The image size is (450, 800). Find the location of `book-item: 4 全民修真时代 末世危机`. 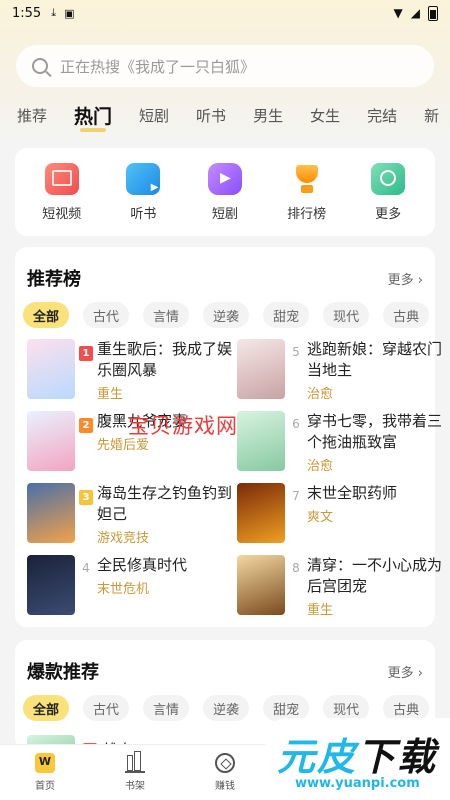

book-item: 4 全民修真时代 末世危机 is located at coordinates (129, 587).